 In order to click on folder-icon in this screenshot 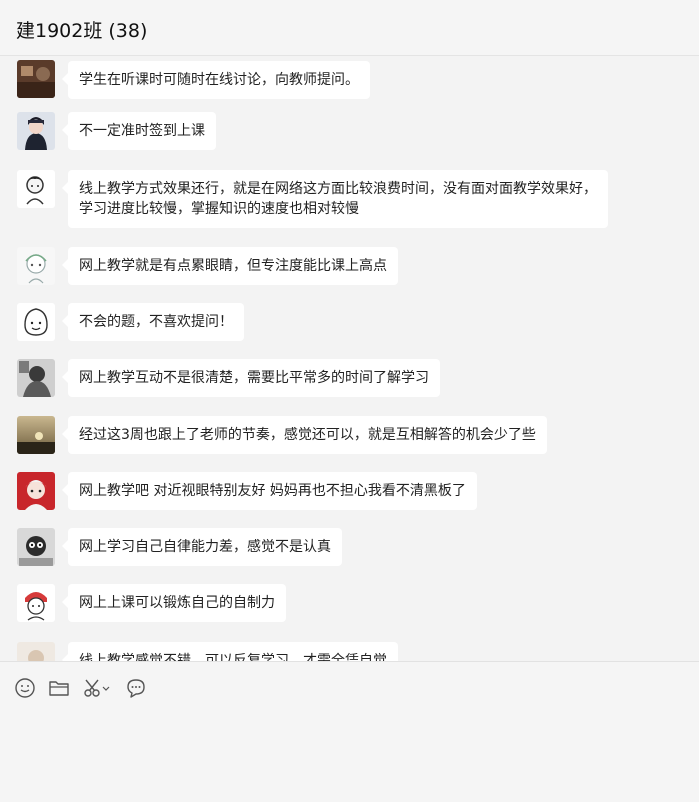, I will do `click(59, 688)`.